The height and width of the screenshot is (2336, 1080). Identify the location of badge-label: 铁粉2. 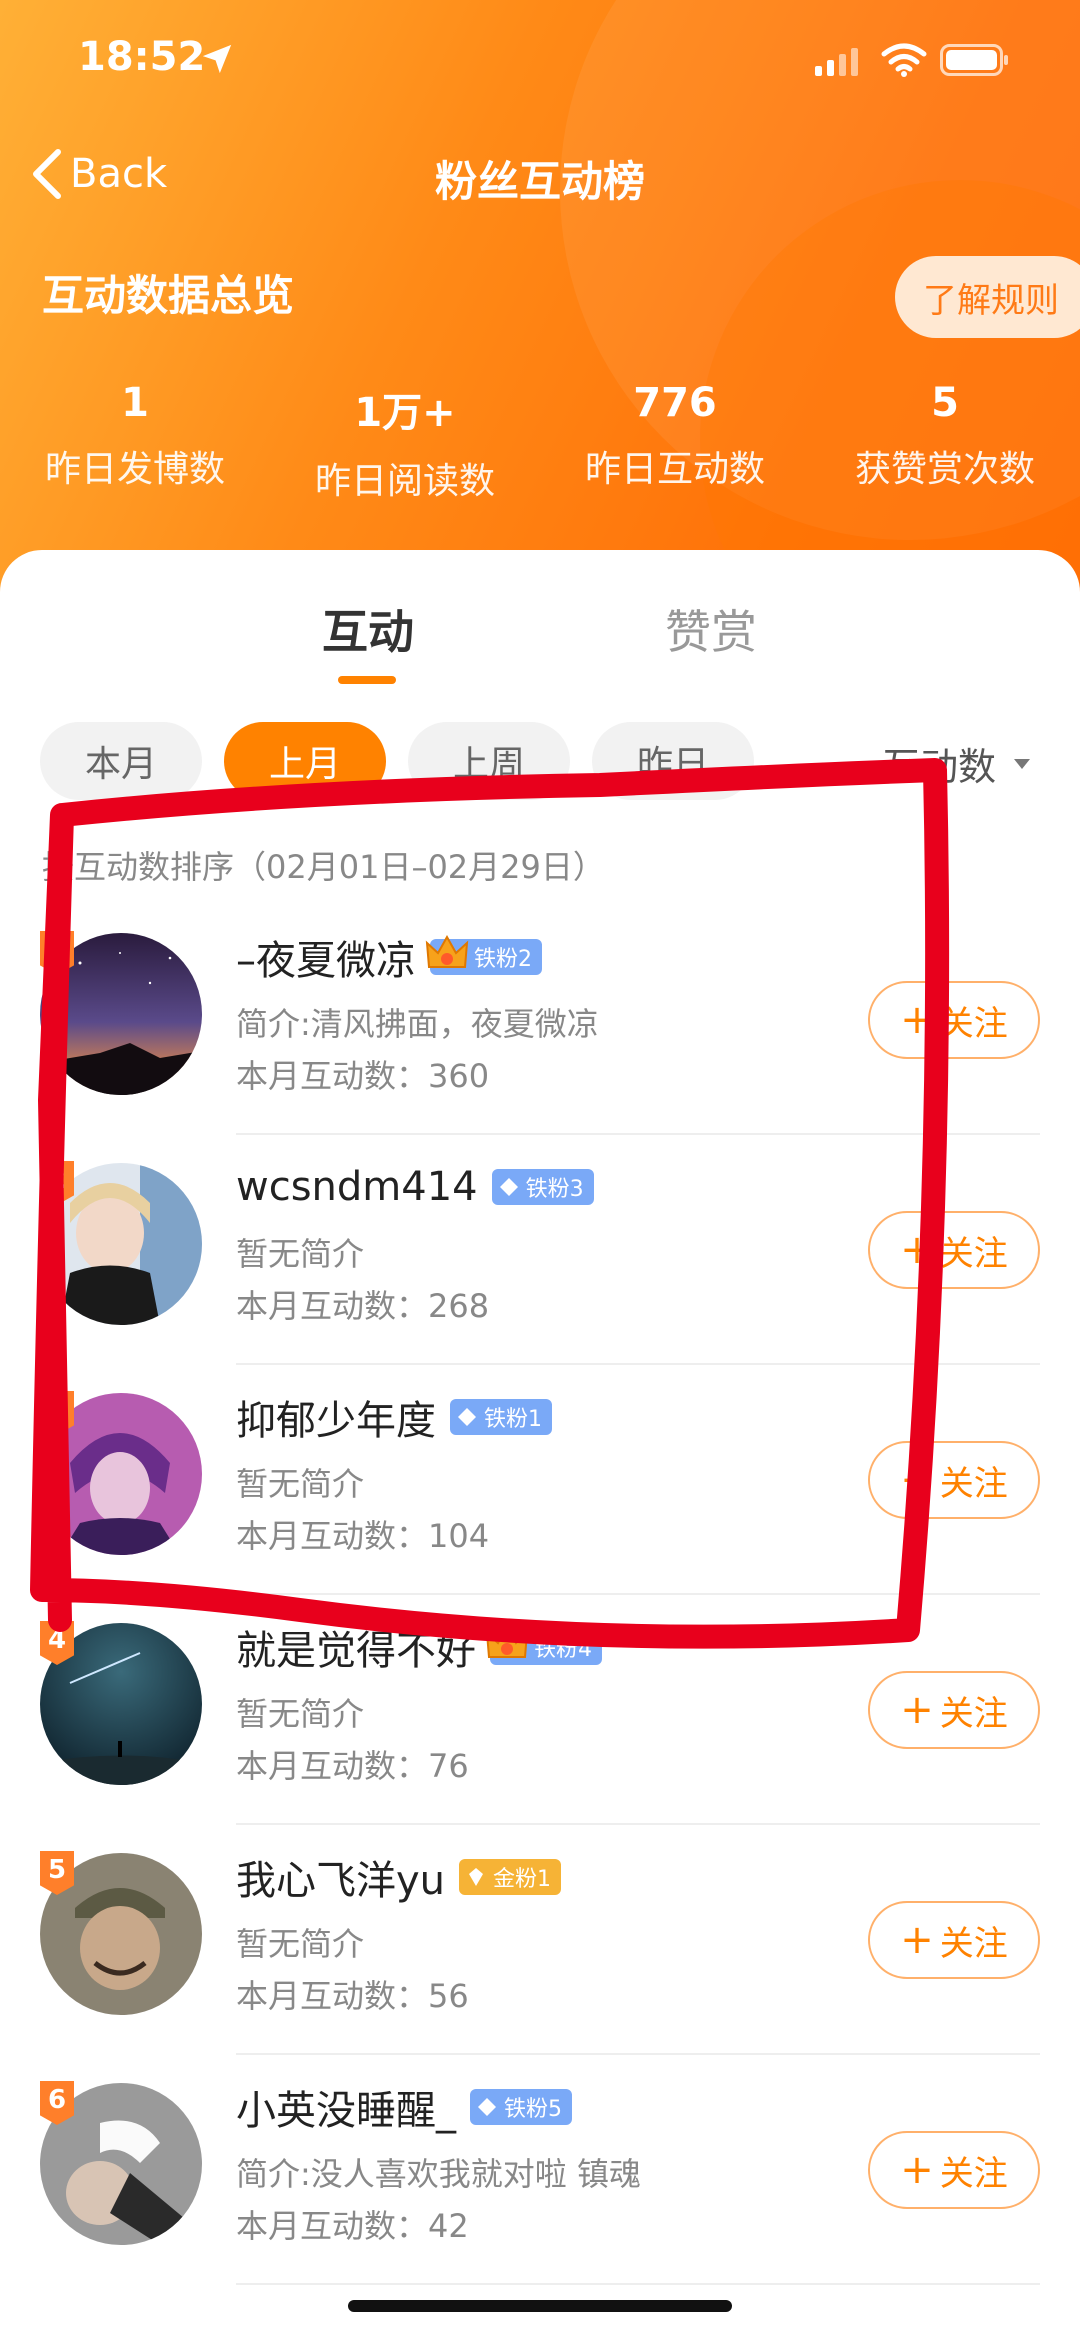
(503, 959).